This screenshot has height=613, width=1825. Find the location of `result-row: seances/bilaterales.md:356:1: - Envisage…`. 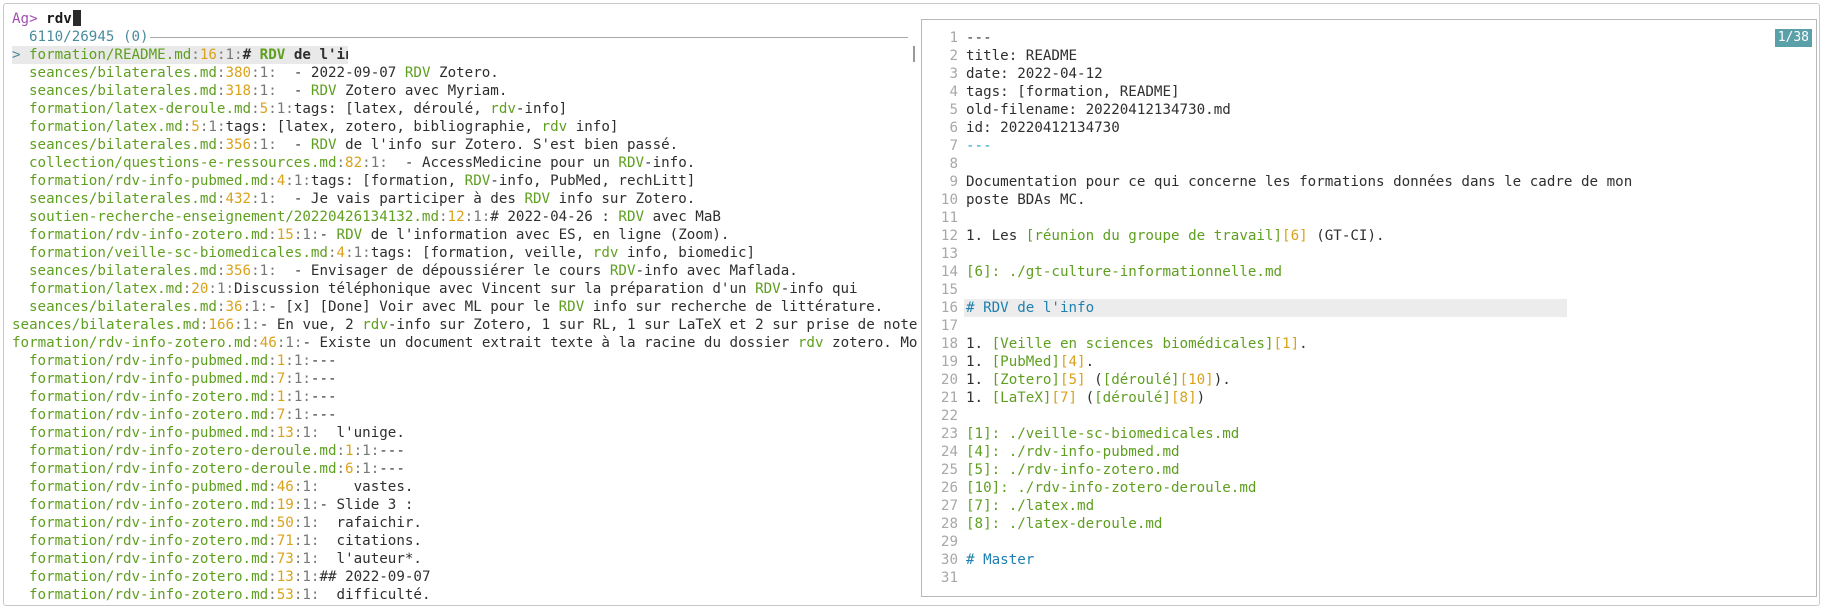

result-row: seances/bilaterales.md:356:1: - Envisage… is located at coordinates (465, 271).